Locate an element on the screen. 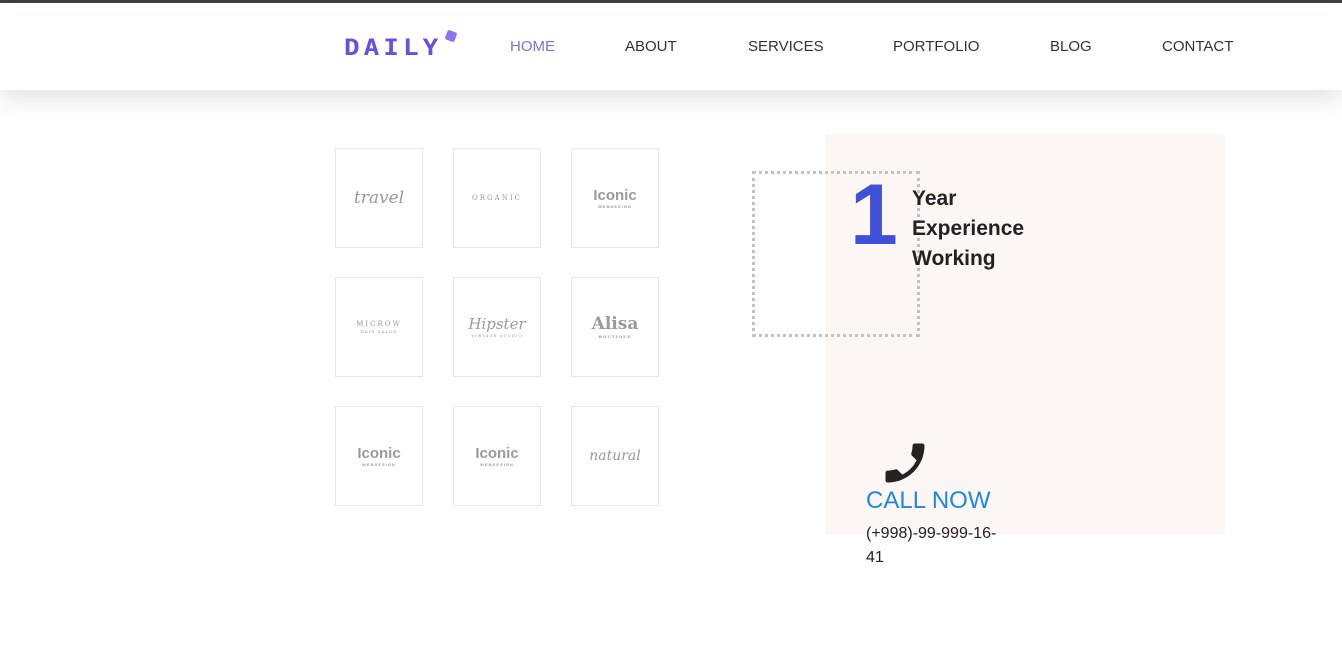 This screenshot has height=654, width=1342. client-tagline: BOUTIQUE is located at coordinates (615, 336).